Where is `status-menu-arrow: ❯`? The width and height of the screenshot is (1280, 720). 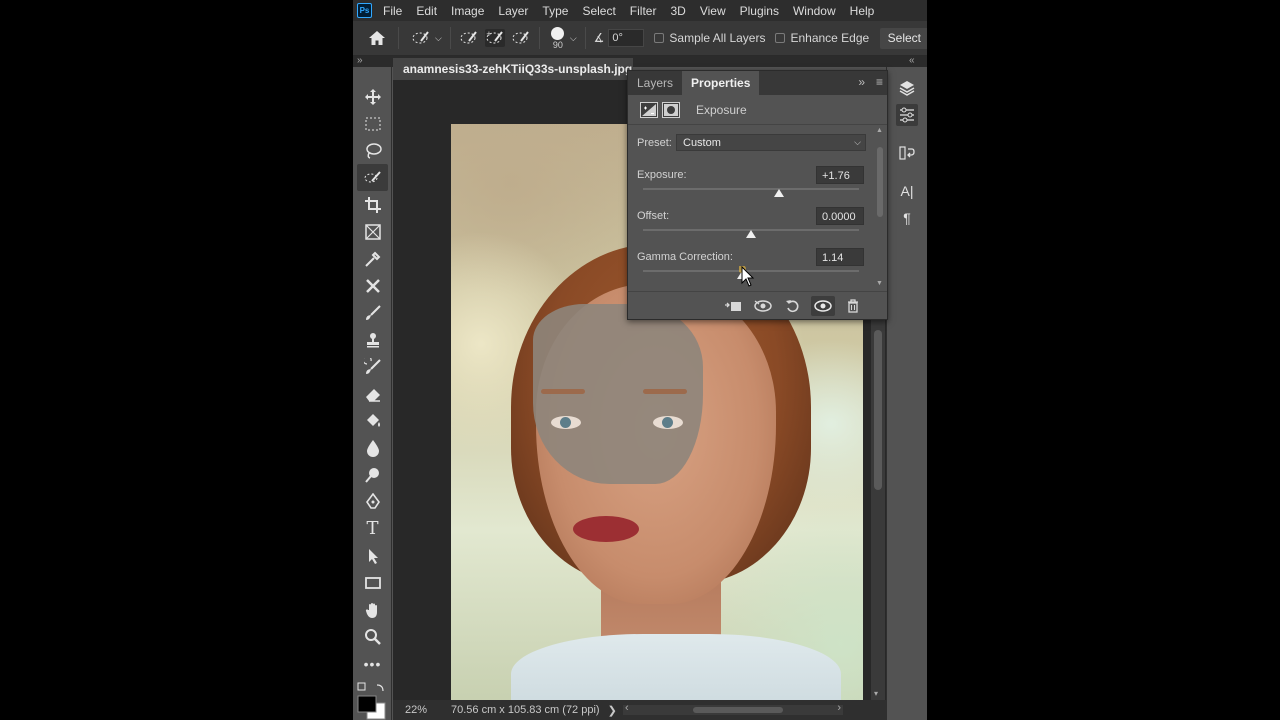
status-menu-arrow: ❯ is located at coordinates (612, 710).